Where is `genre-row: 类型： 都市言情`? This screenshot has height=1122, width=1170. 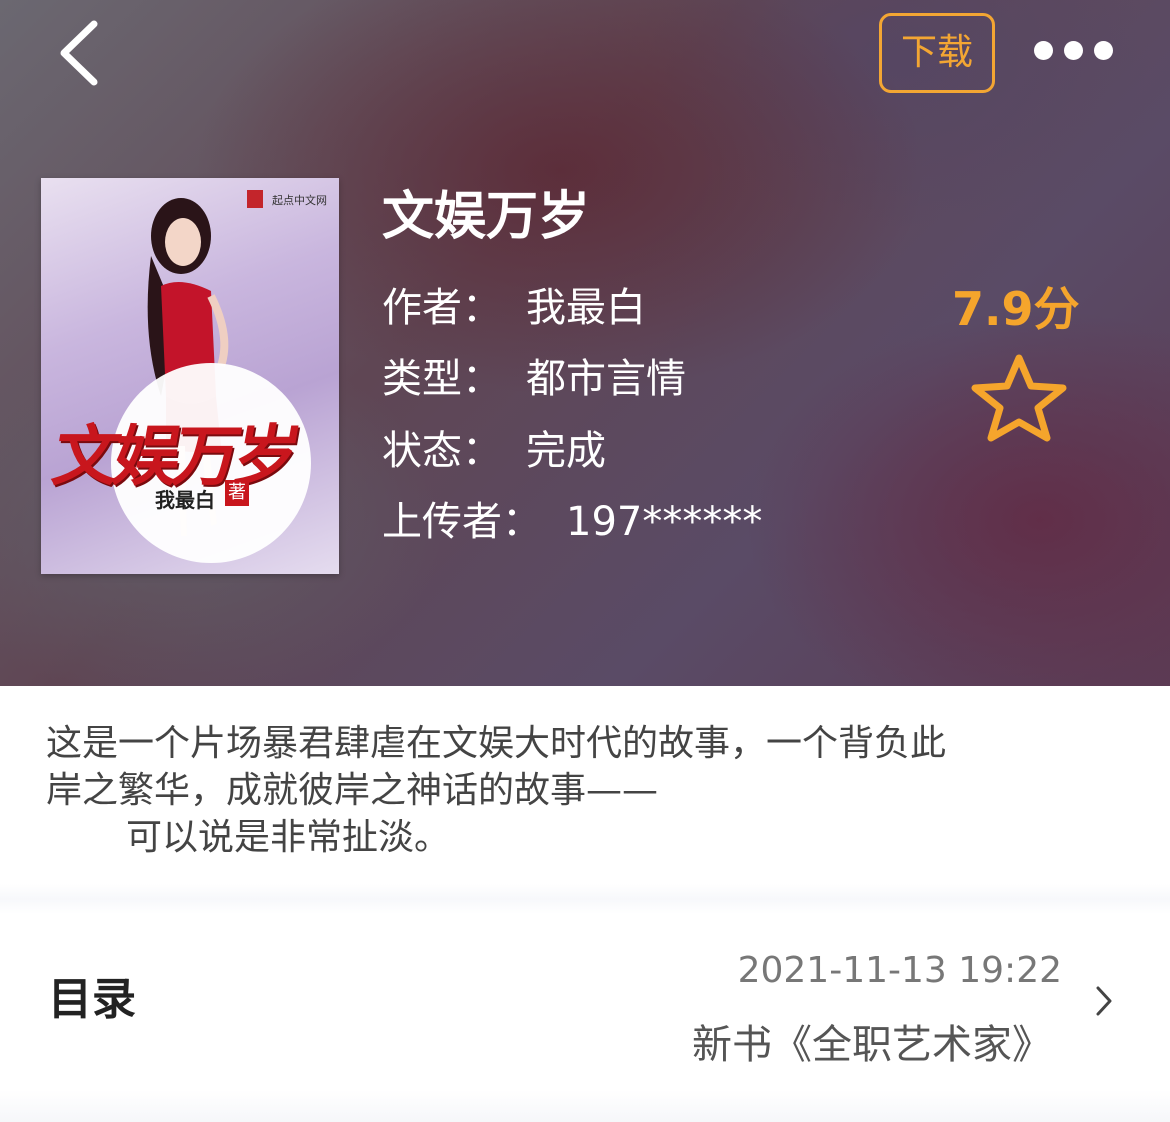 genre-row: 类型： 都市言情 is located at coordinates (534, 379).